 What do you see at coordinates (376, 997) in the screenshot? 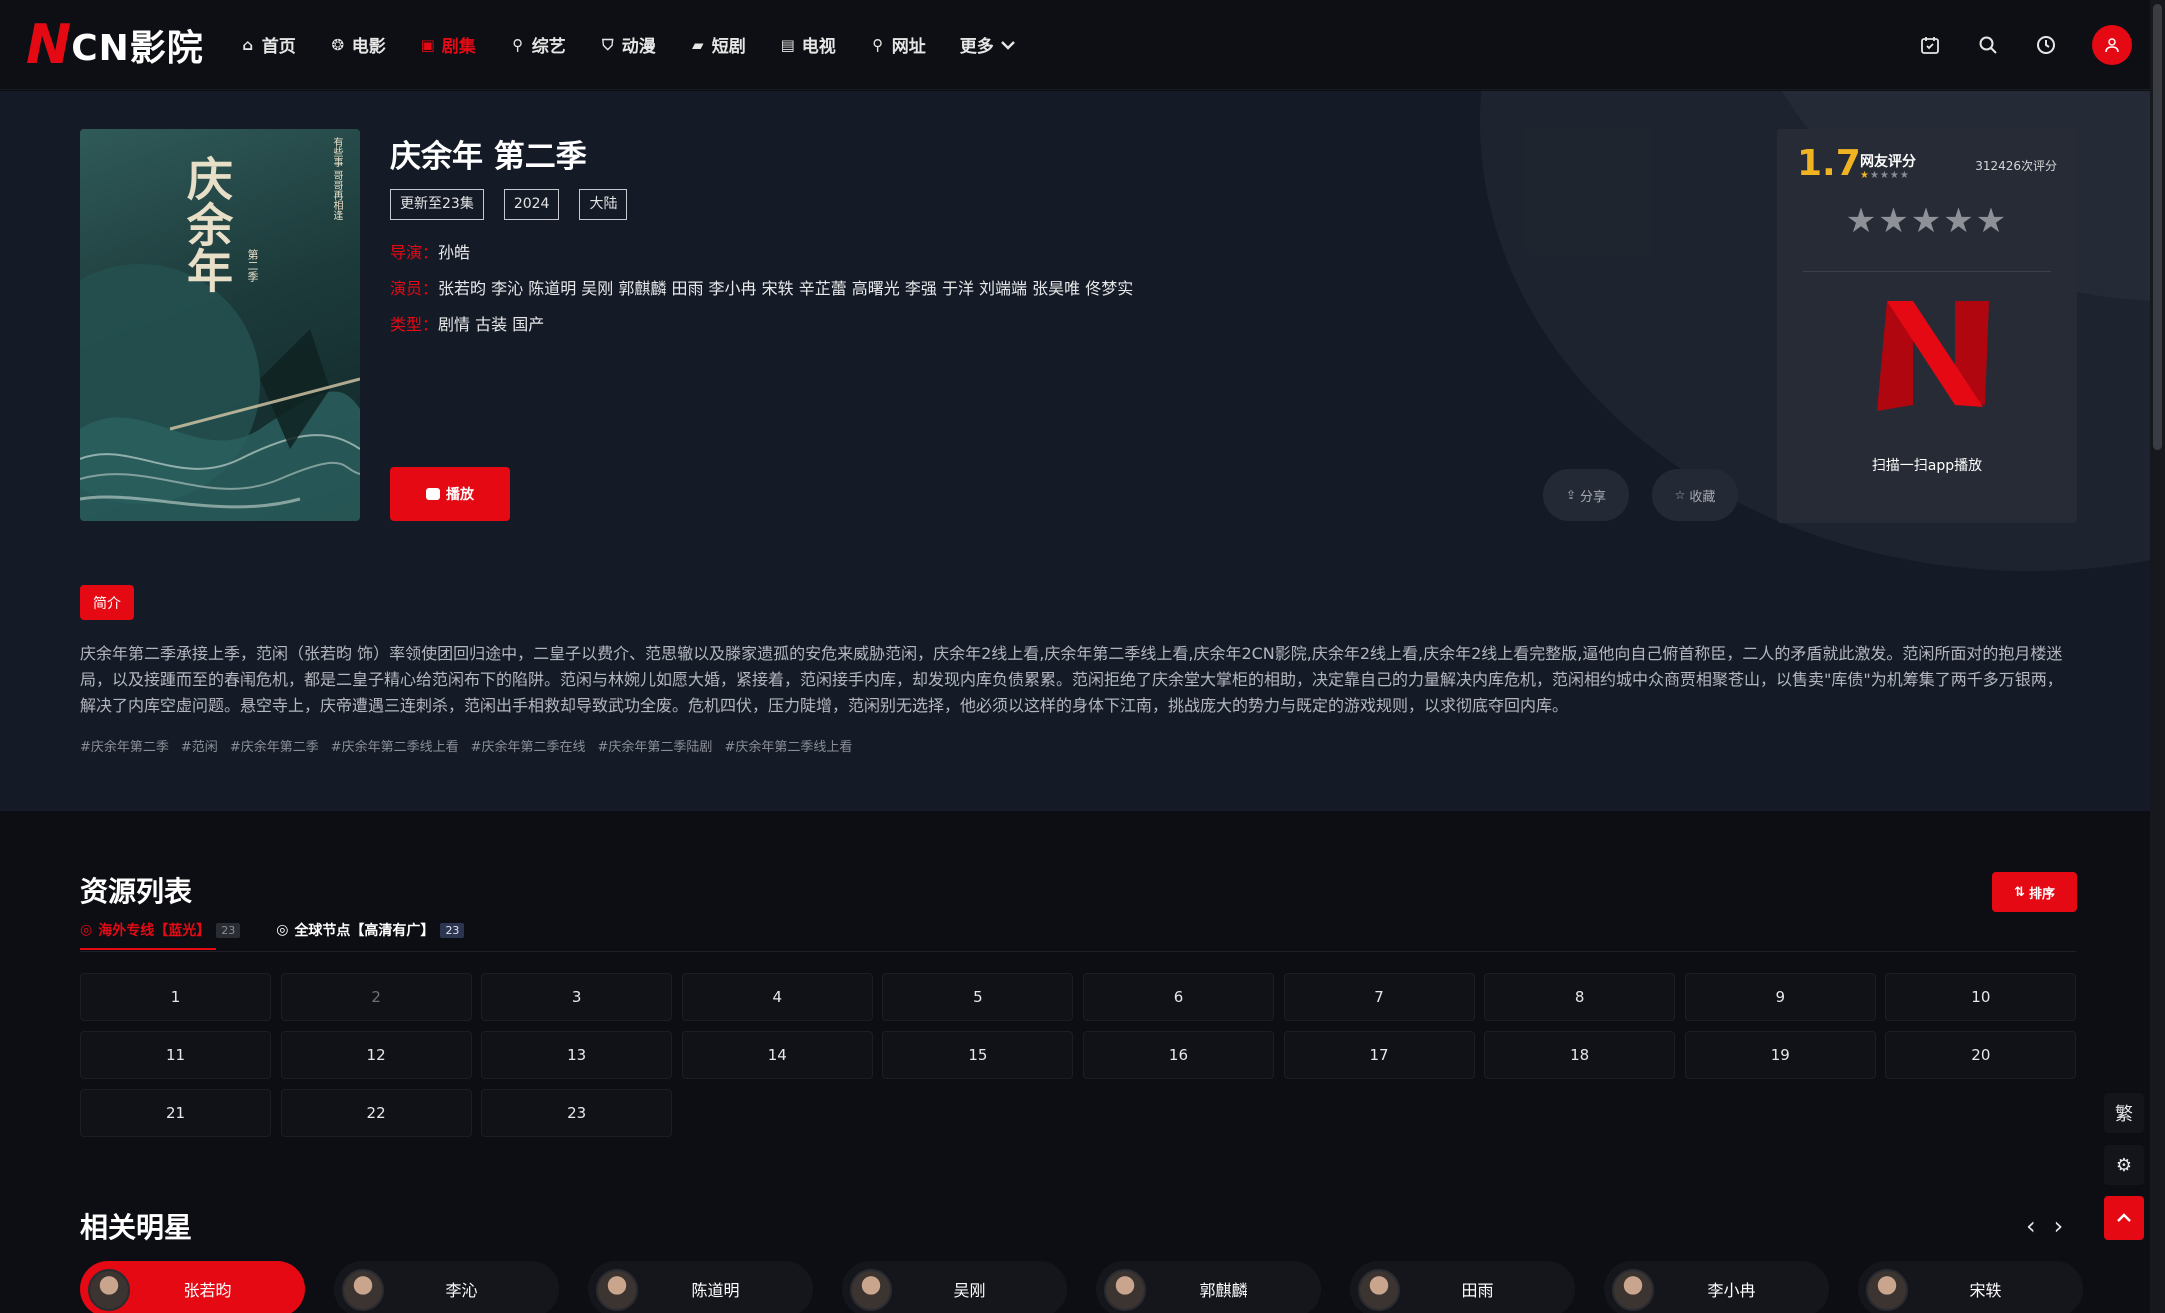
I see `episode-button: 2` at bounding box center [376, 997].